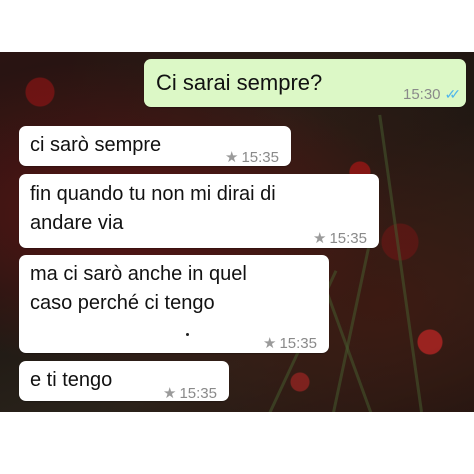  Describe the element at coordinates (71, 380) in the screenshot. I see `message-text: e ti tengo` at that location.